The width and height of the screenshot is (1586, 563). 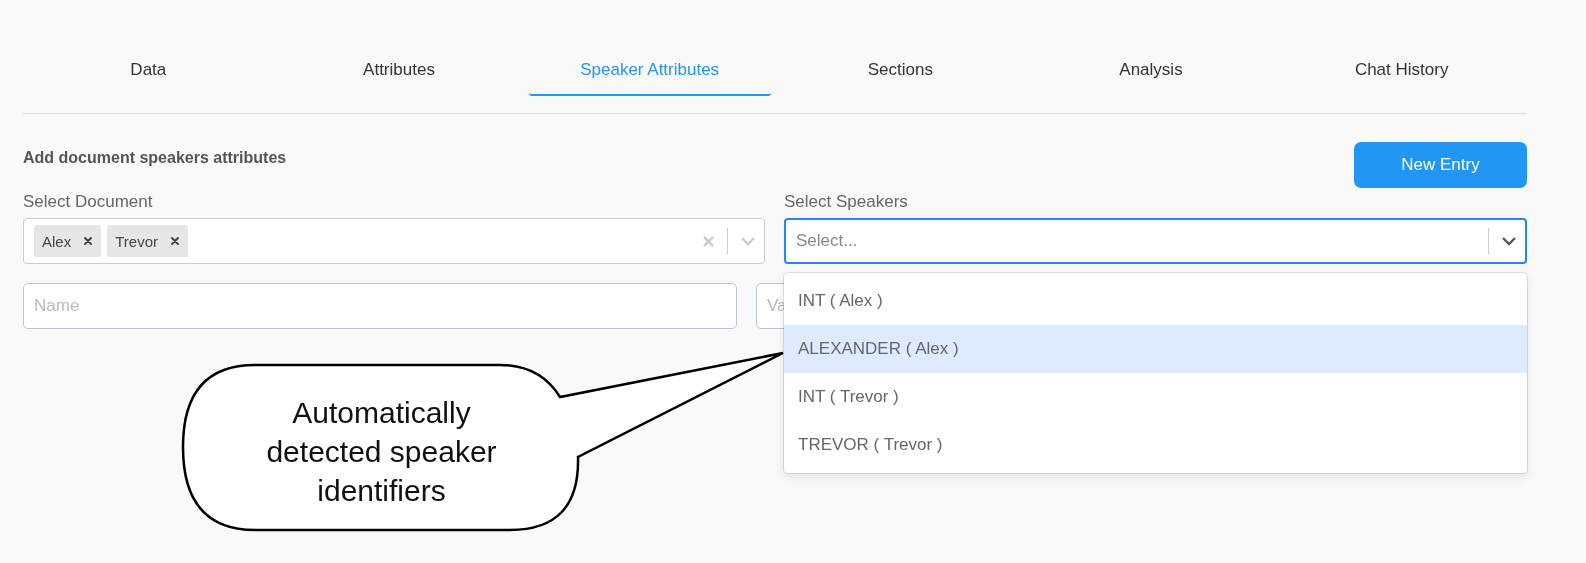 I want to click on name-input: Name, so click(x=380, y=306).